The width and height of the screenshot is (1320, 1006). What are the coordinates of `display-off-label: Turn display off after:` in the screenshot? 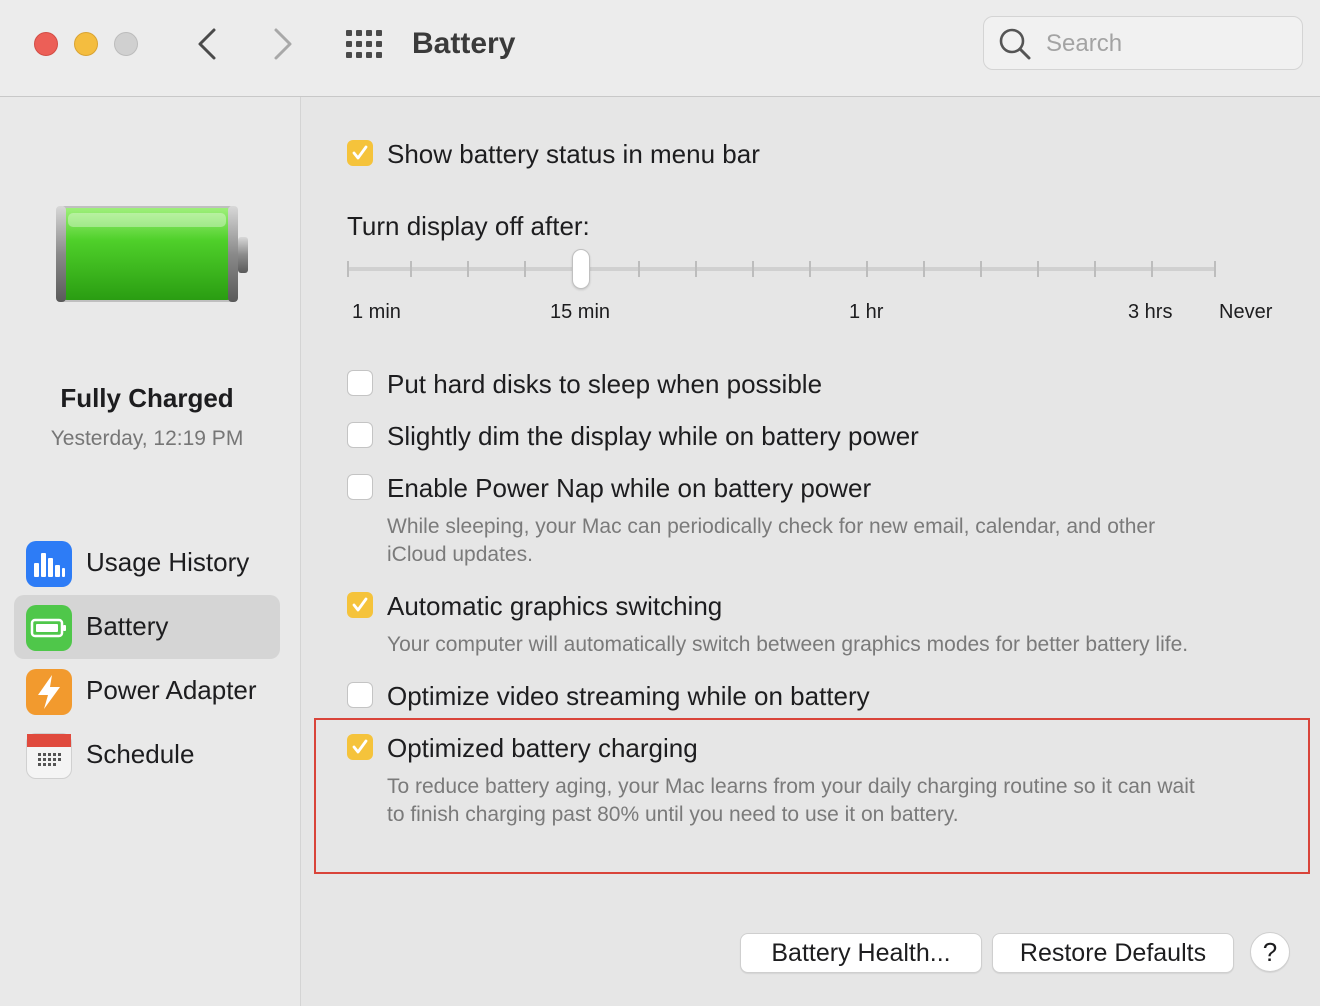 It's located at (468, 226).